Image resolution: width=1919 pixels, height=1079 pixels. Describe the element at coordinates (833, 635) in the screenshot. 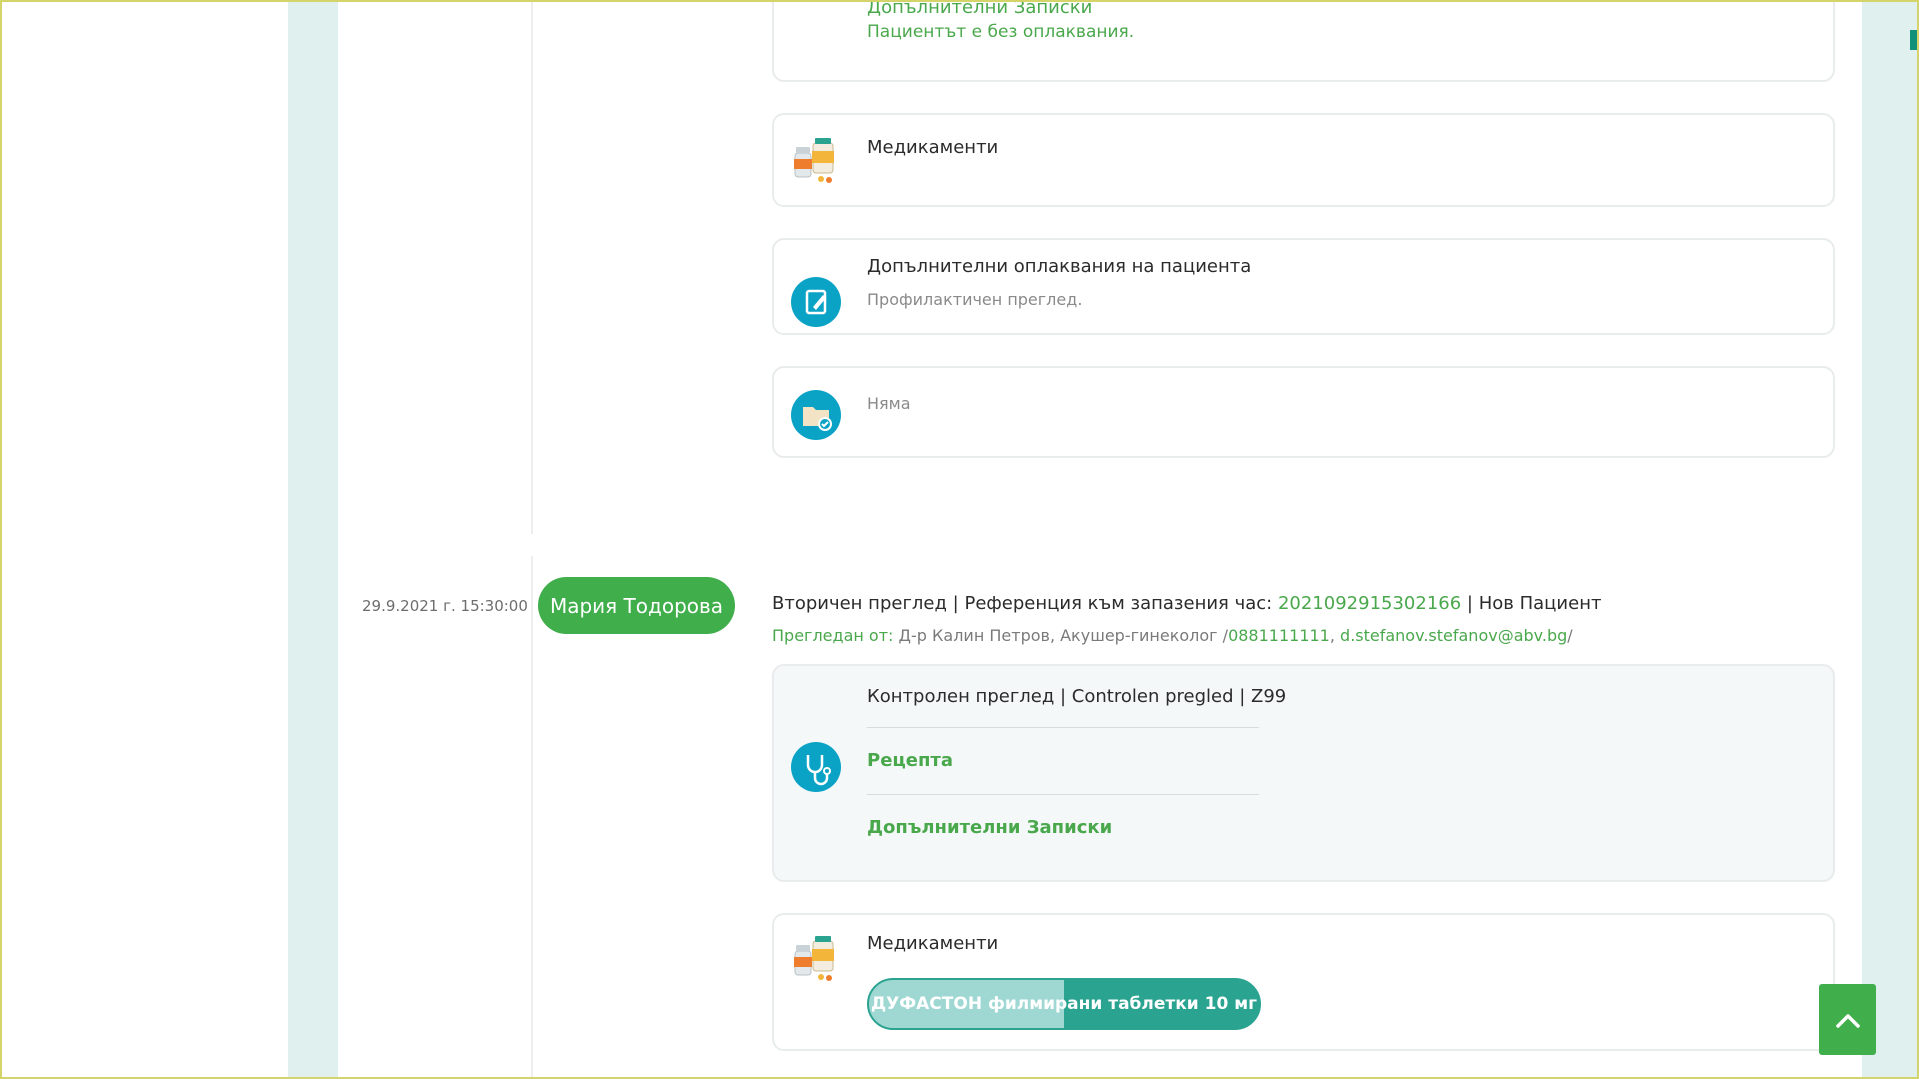

I see `examined-prefix: Прегледан от:` at that location.